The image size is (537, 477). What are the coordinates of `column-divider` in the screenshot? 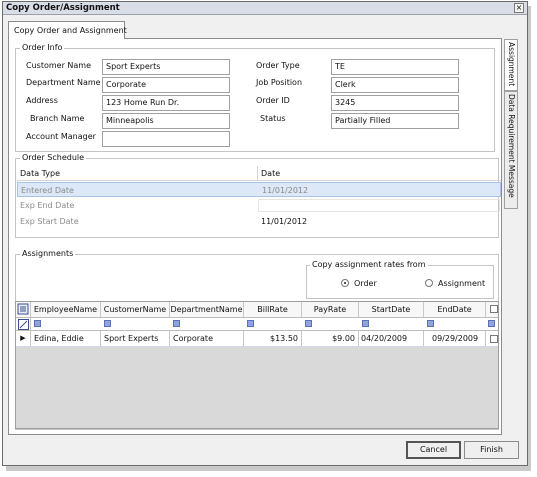 It's located at (257, 173).